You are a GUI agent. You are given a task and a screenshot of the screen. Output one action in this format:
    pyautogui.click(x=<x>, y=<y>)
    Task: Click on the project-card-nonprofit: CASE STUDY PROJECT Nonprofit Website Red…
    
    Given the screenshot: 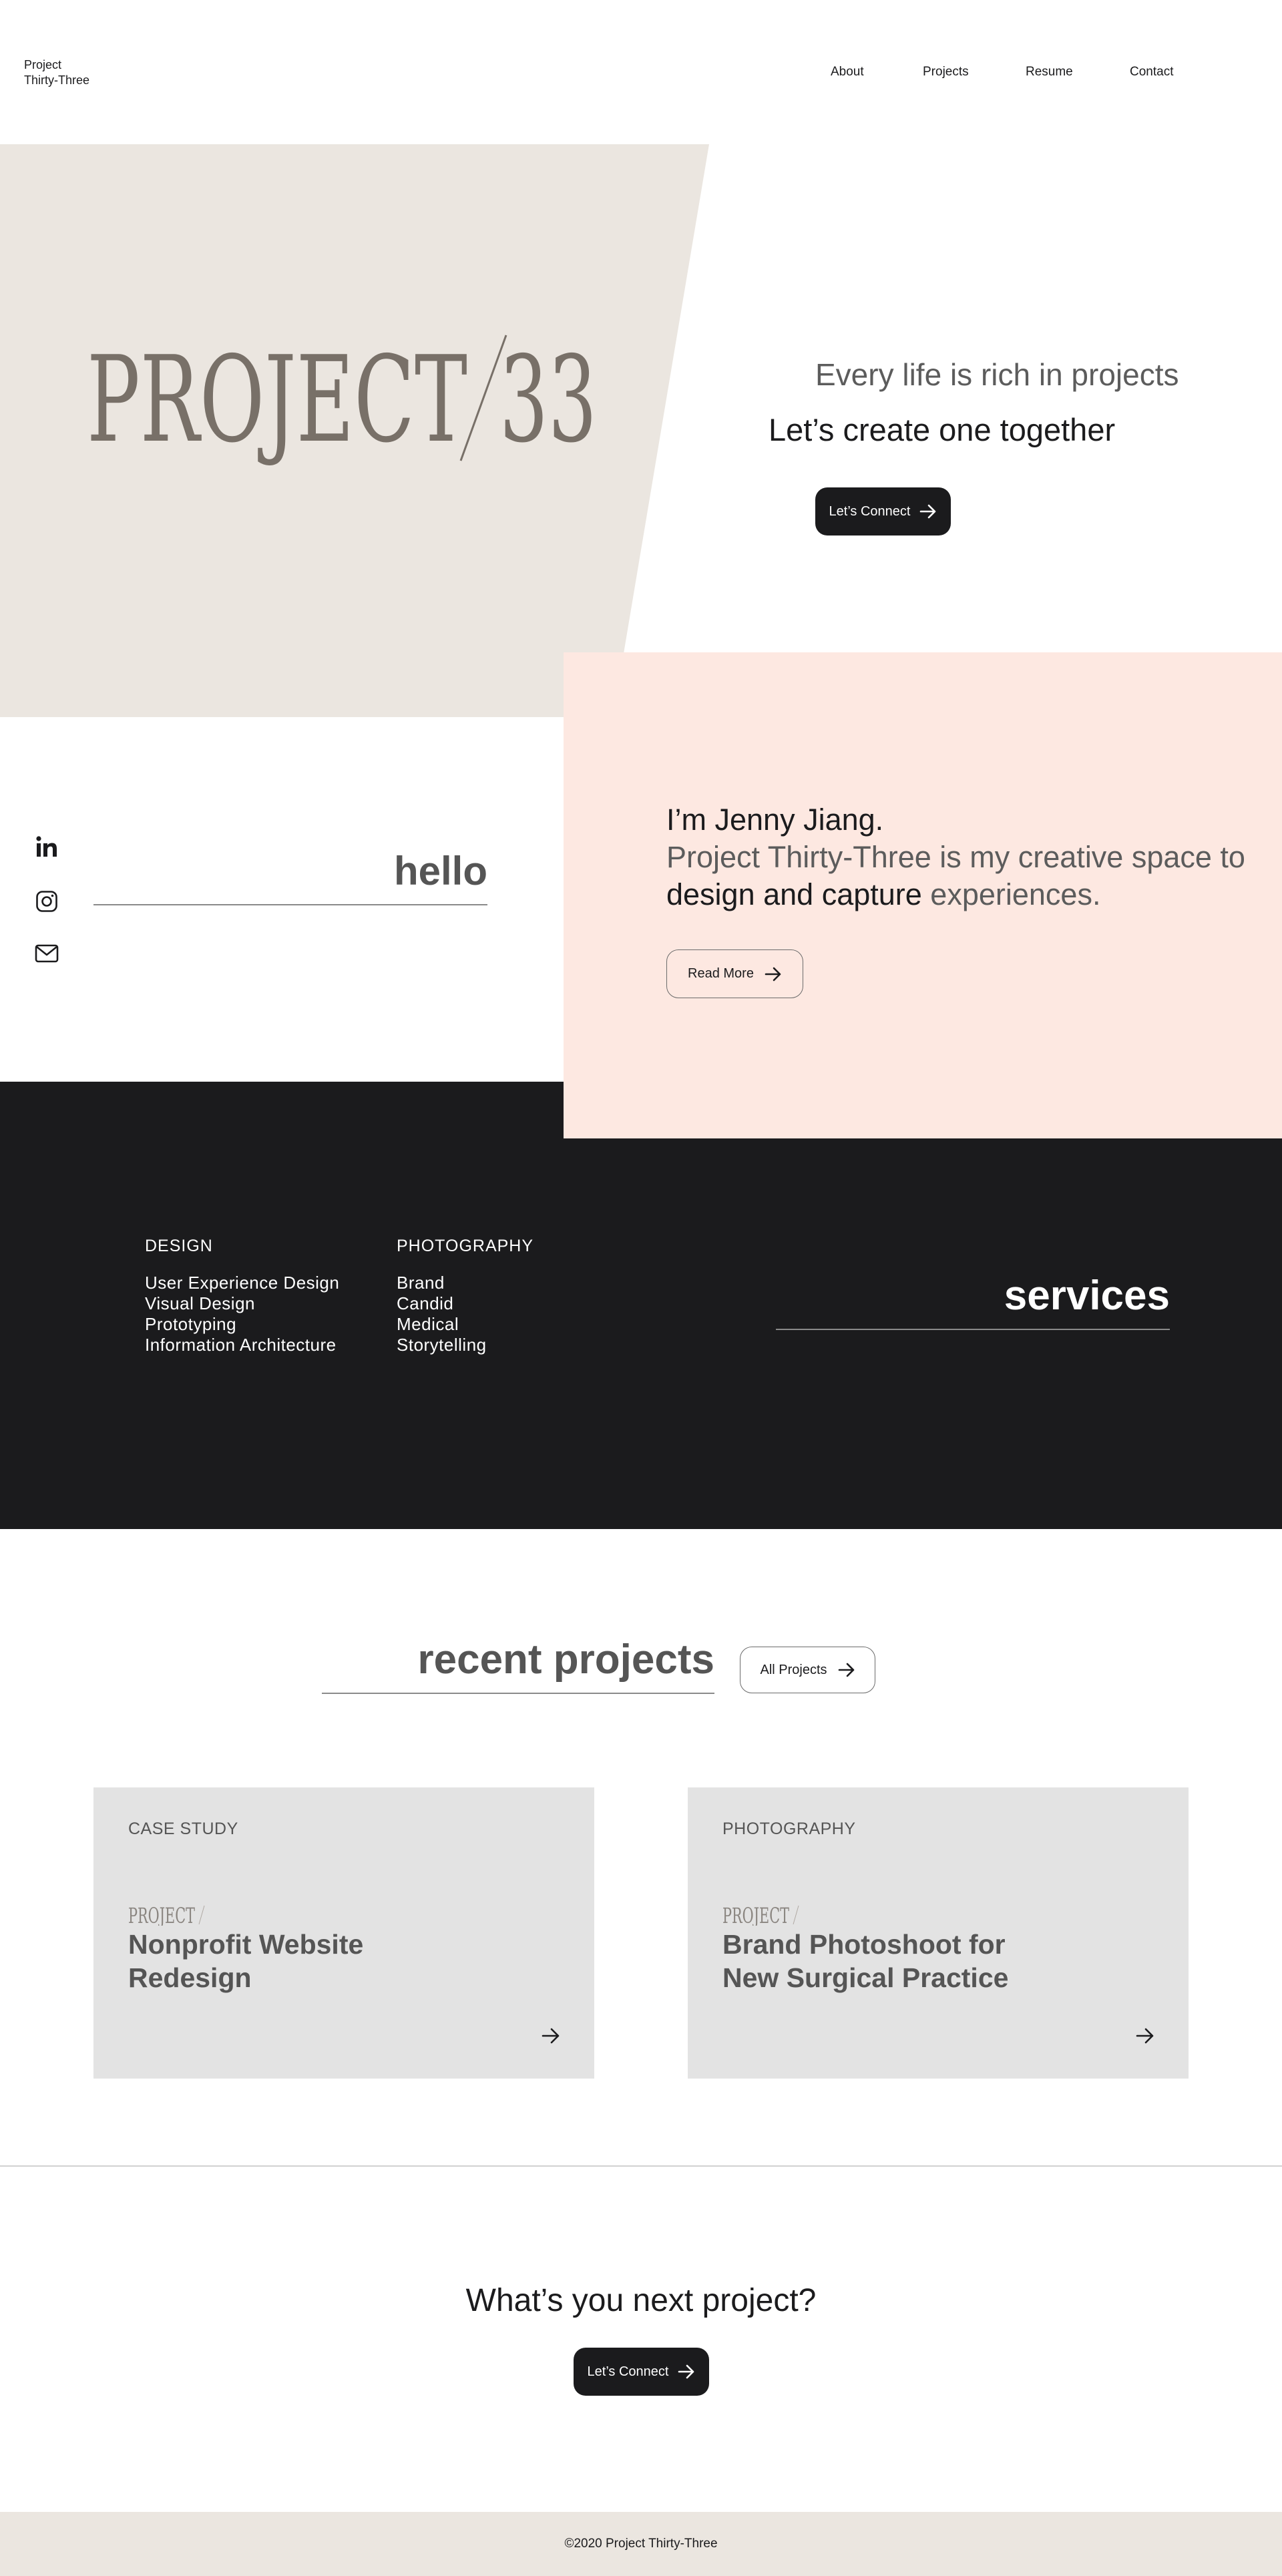 What is the action you would take?
    pyautogui.click(x=343, y=1933)
    